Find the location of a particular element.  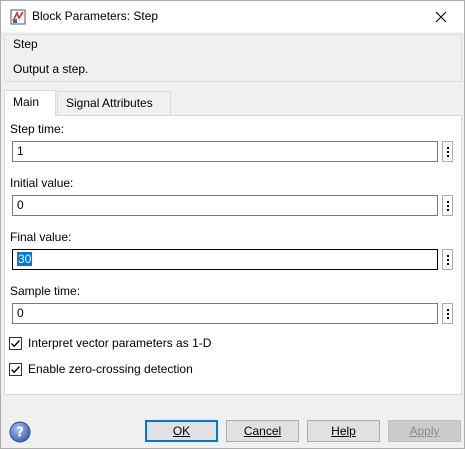

tab-bar: Main Signal Attributes is located at coordinates (234, 103).